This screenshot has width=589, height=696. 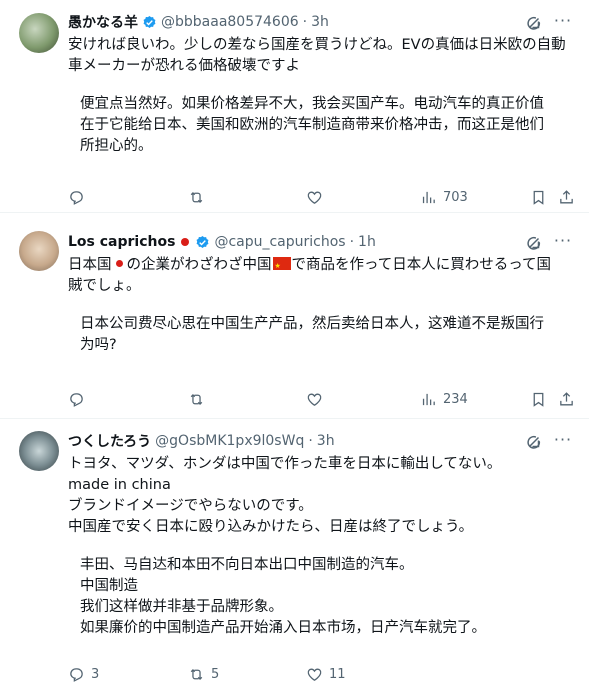 I want to click on text-segment: 日本国, so click(x=90, y=265).